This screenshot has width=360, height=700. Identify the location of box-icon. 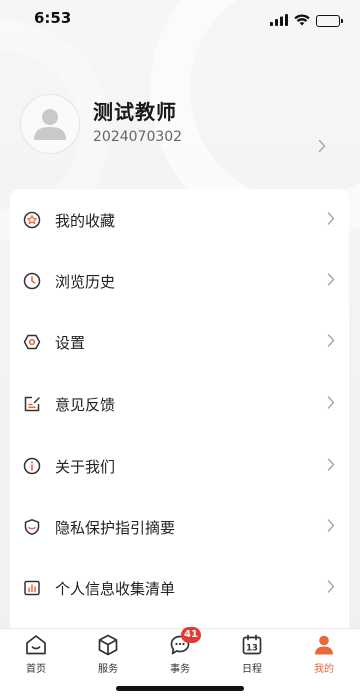
(108, 645).